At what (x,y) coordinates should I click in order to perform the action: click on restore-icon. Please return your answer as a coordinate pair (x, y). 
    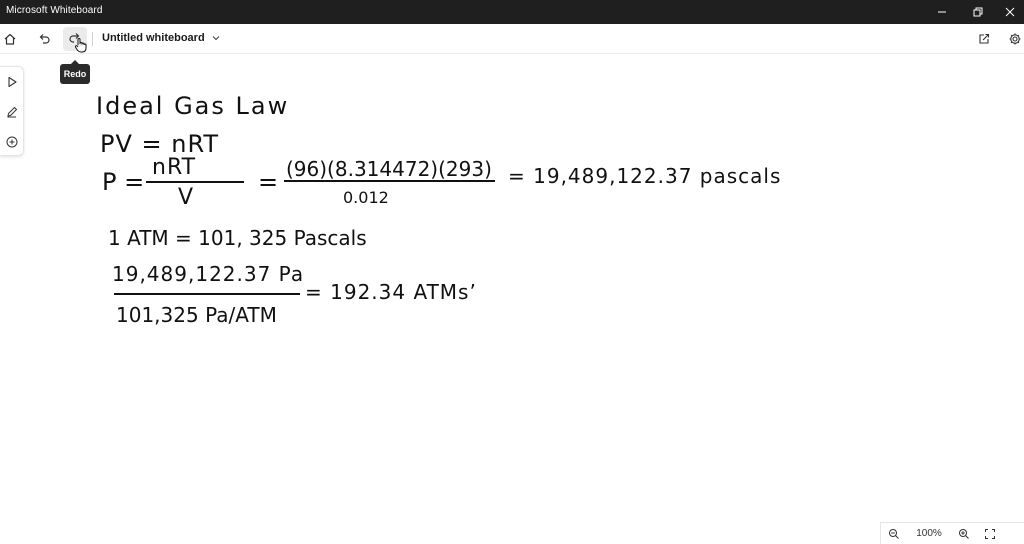
    Looking at the image, I should click on (978, 12).